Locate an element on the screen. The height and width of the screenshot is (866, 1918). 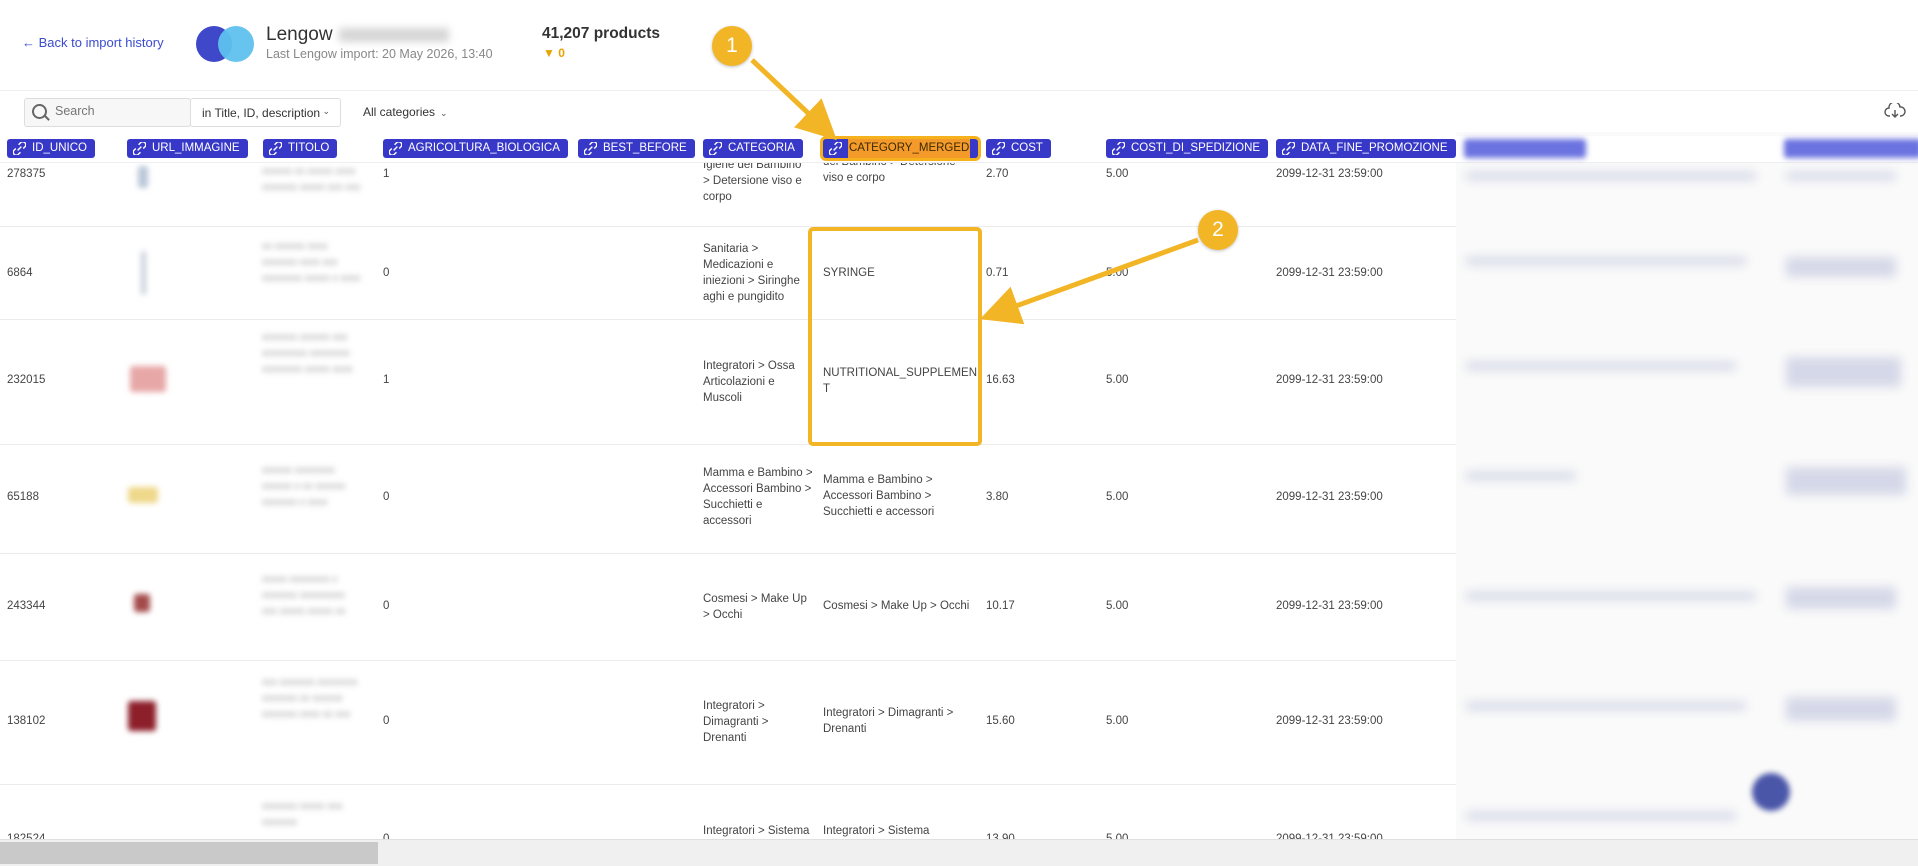
column-header-agricoltura-biologica: AGRICOLTURA_BIOLOGICA is located at coordinates (475, 148).